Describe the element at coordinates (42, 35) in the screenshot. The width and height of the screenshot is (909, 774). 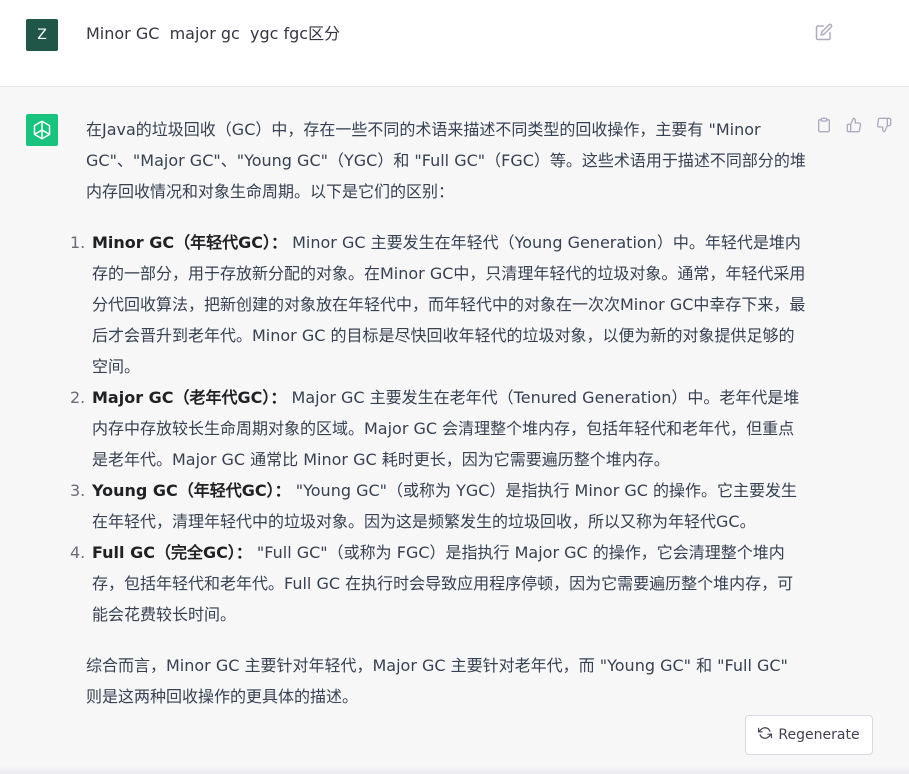
I see `user-avatar: Z` at that location.